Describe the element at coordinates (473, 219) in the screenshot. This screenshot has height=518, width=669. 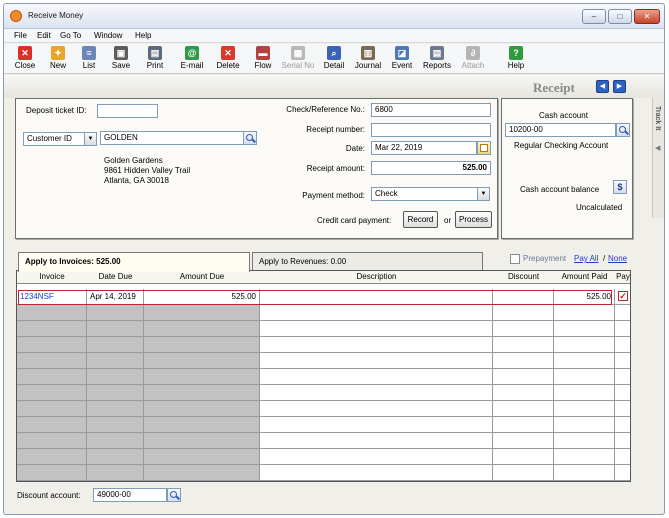
I see `process-button: Process` at that location.